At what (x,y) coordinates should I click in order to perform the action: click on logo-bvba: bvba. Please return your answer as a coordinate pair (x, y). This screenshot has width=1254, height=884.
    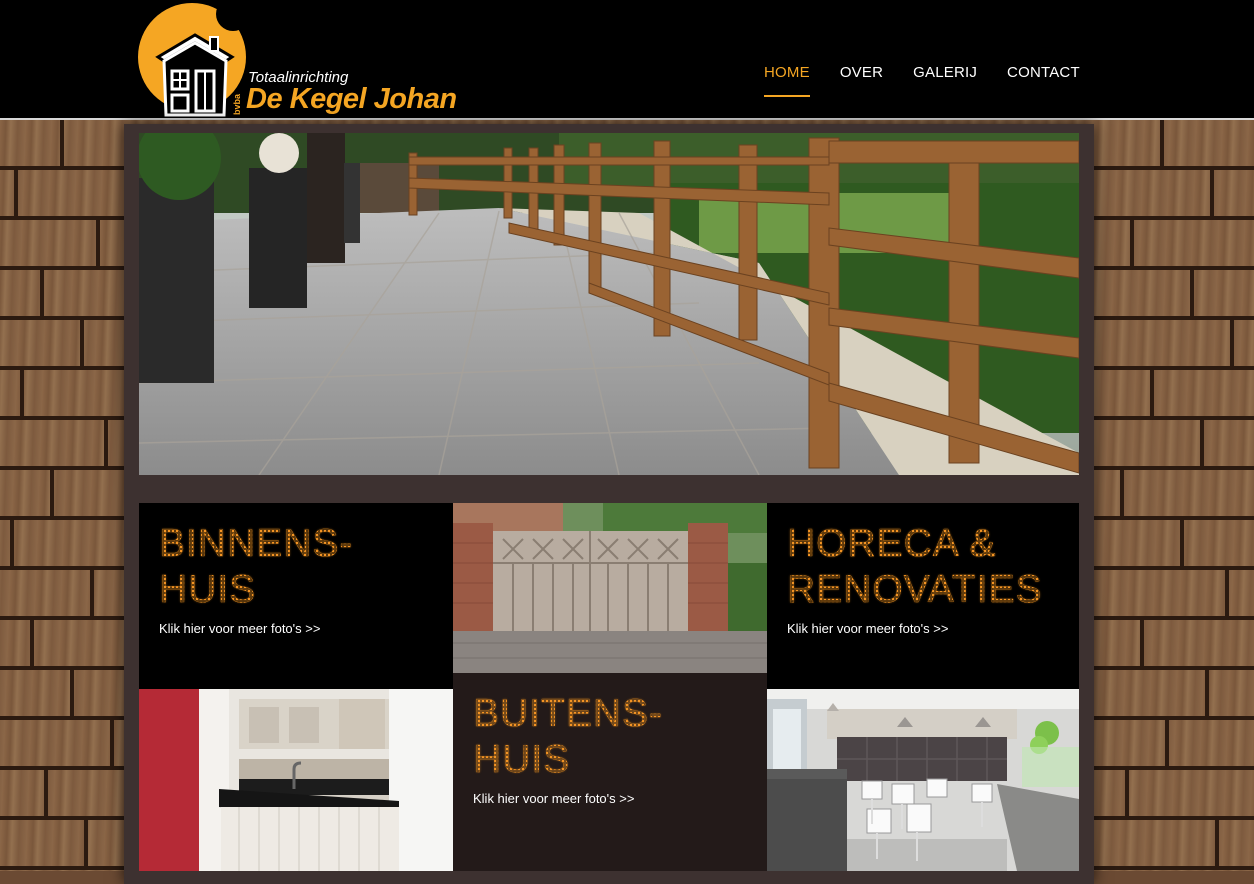
    Looking at the image, I should click on (237, 104).